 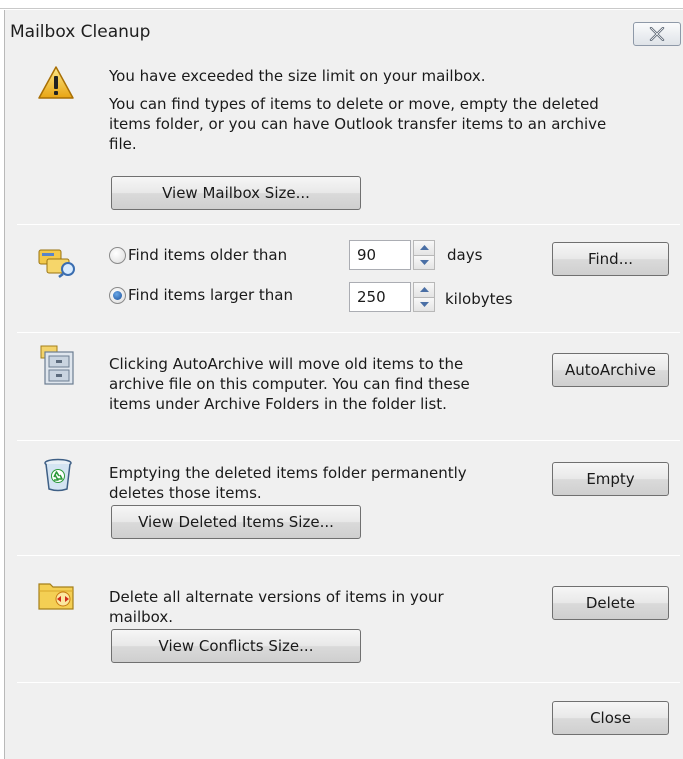 What do you see at coordinates (380, 255) in the screenshot?
I see `age-days-input` at bounding box center [380, 255].